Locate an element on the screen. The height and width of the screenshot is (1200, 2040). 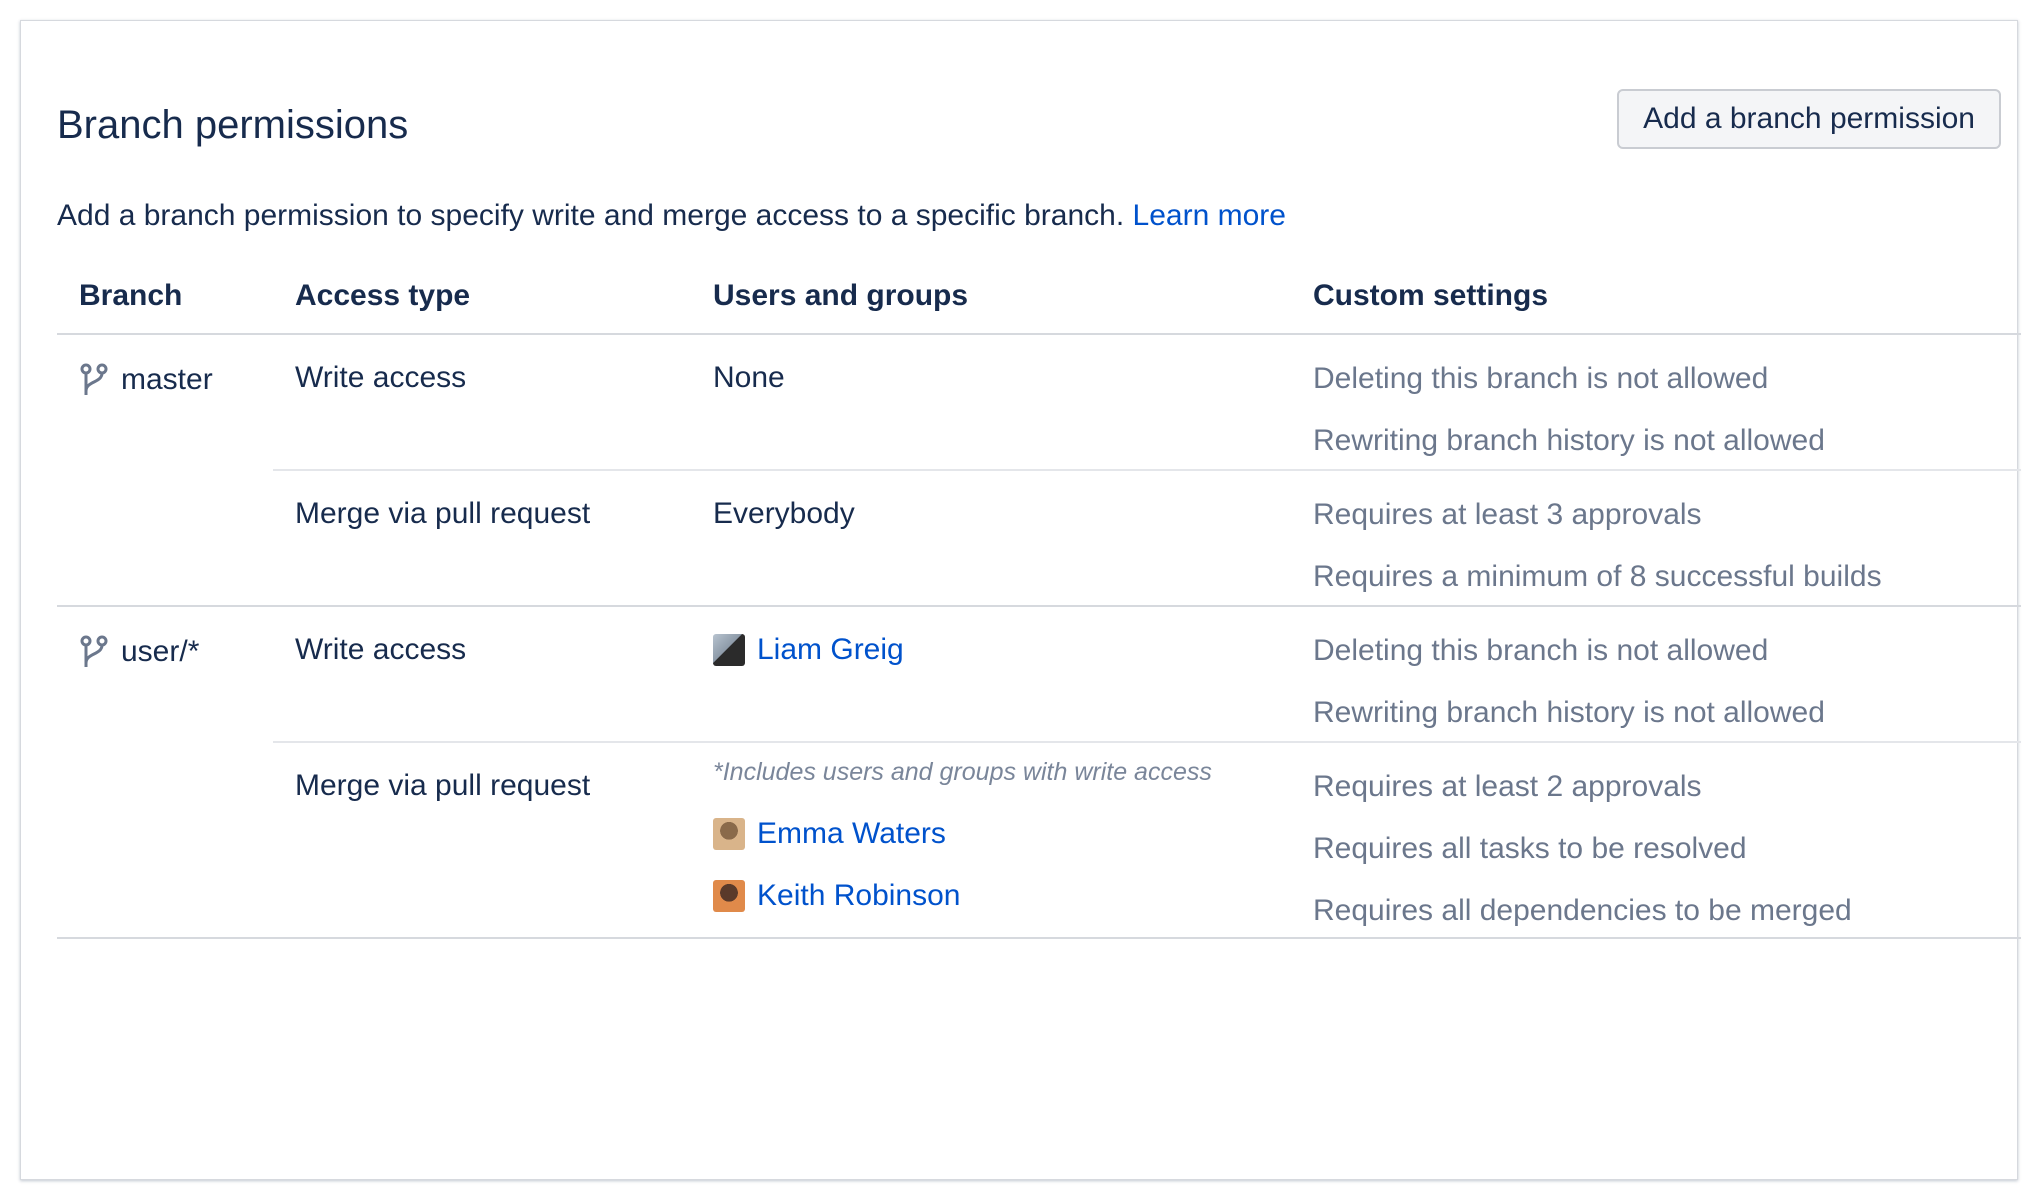
users-value: None is located at coordinates (749, 377).